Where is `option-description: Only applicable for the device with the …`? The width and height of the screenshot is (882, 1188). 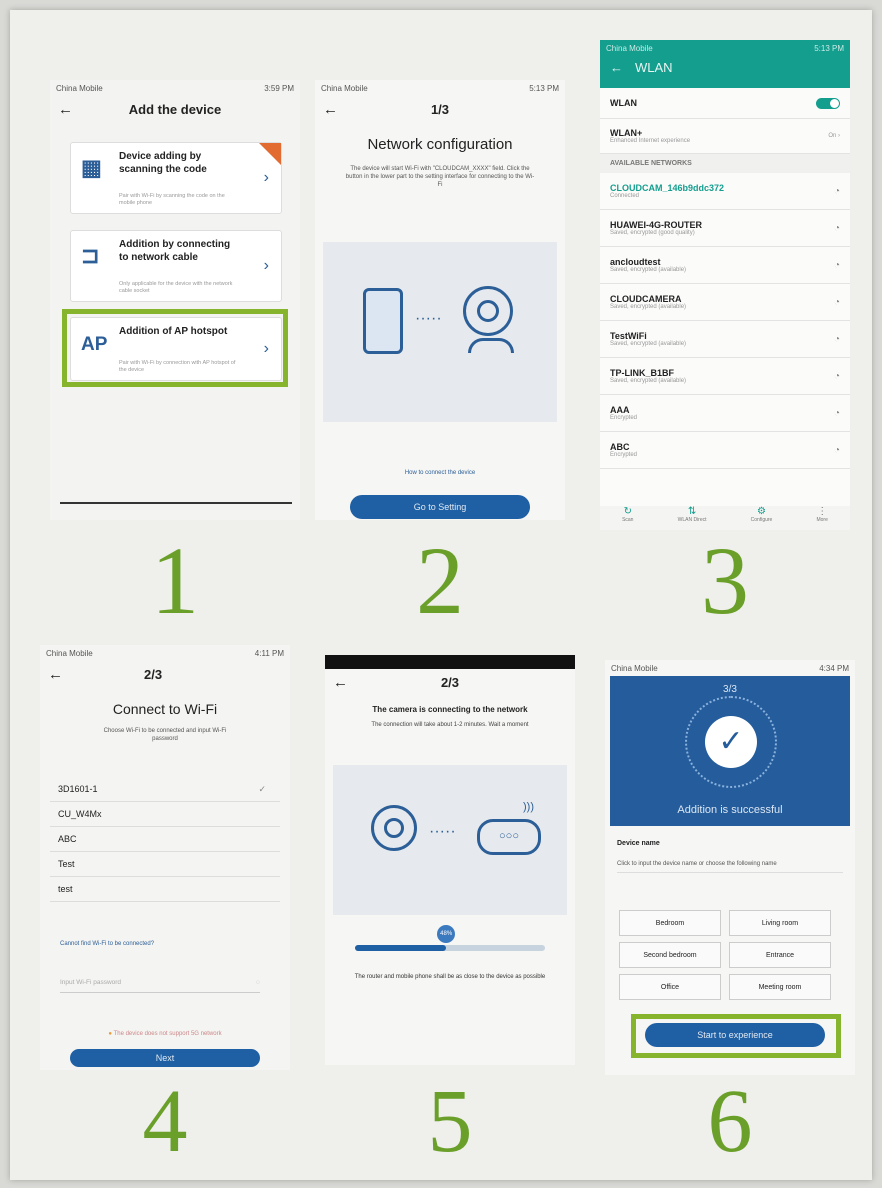 option-description: Only applicable for the device with the … is located at coordinates (176, 287).